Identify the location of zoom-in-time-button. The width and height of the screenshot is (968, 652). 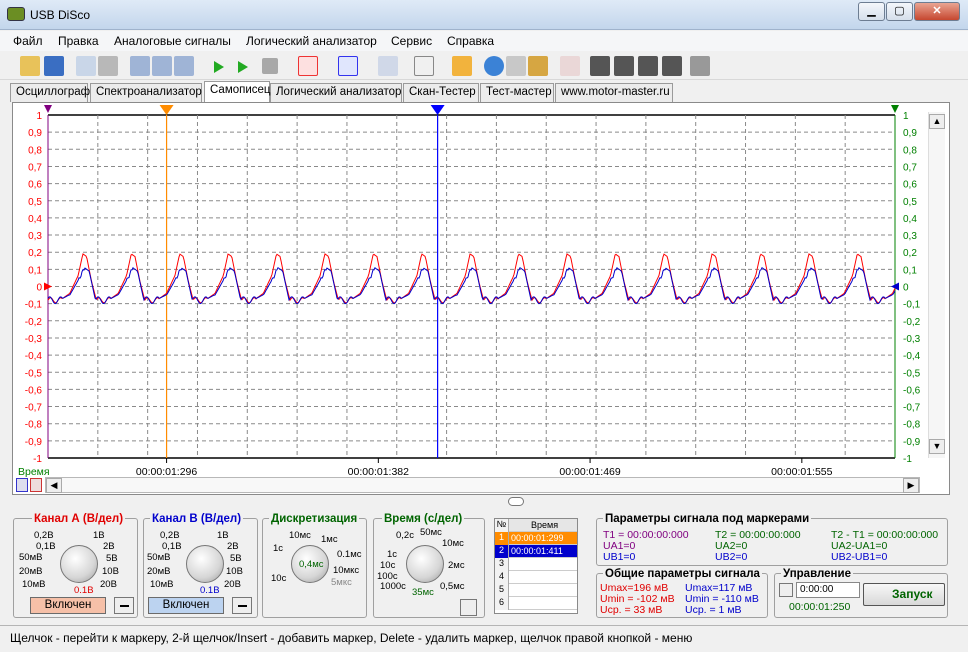
(36, 485).